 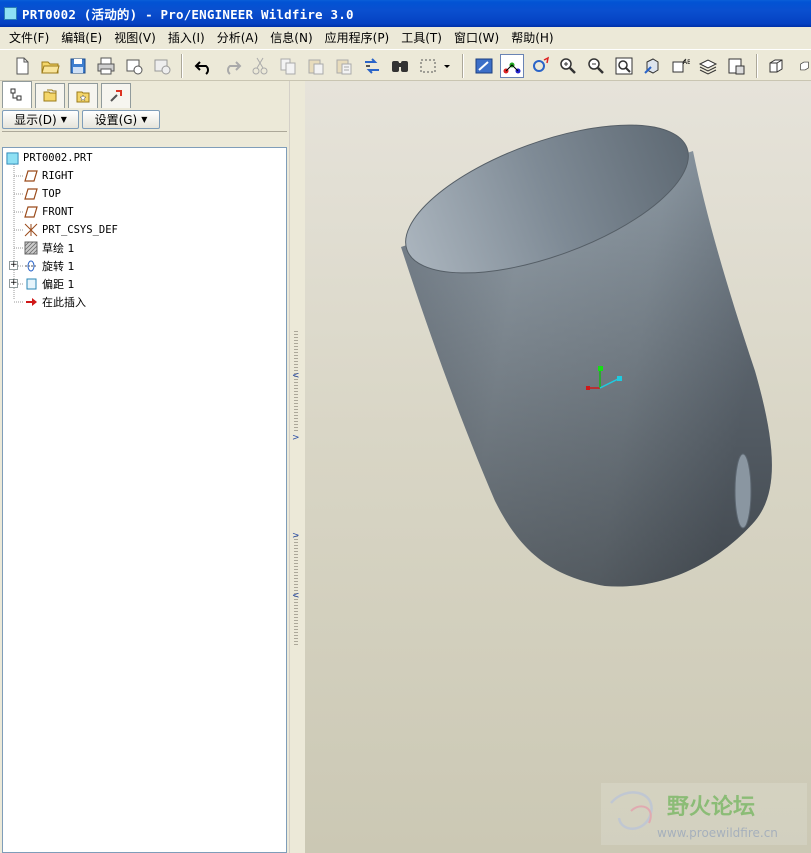 I want to click on send-mail-icon, so click(x=134, y=66).